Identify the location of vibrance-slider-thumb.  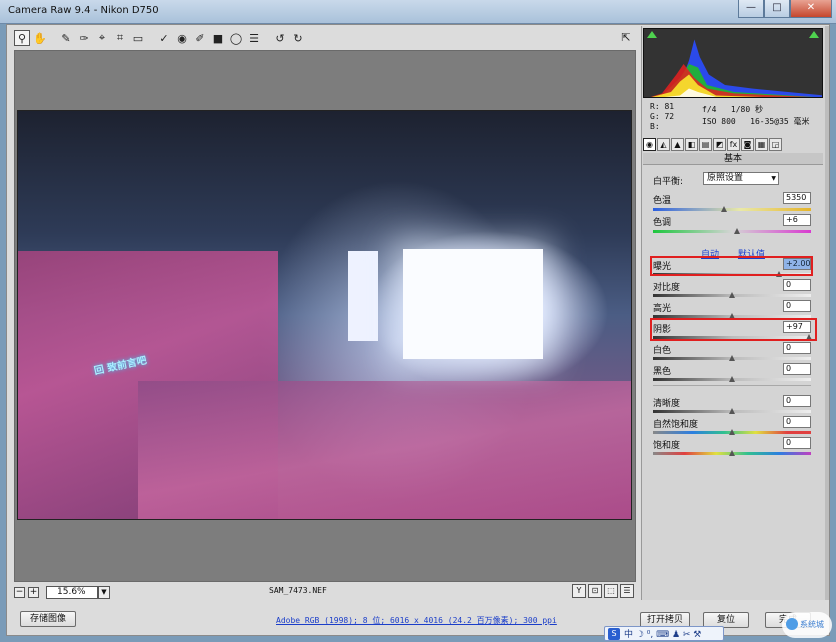
(732, 431).